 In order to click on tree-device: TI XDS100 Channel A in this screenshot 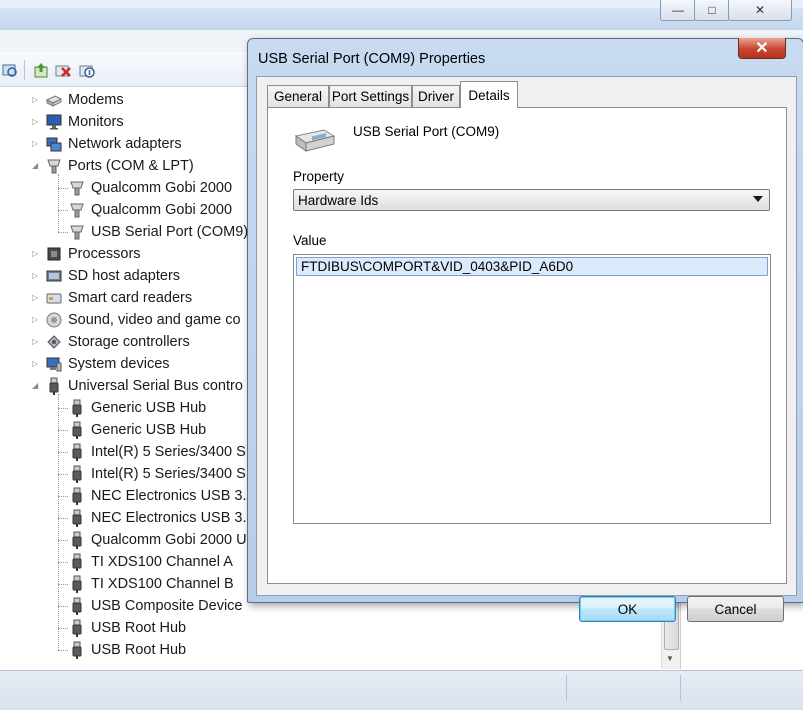, I will do `click(150, 562)`.